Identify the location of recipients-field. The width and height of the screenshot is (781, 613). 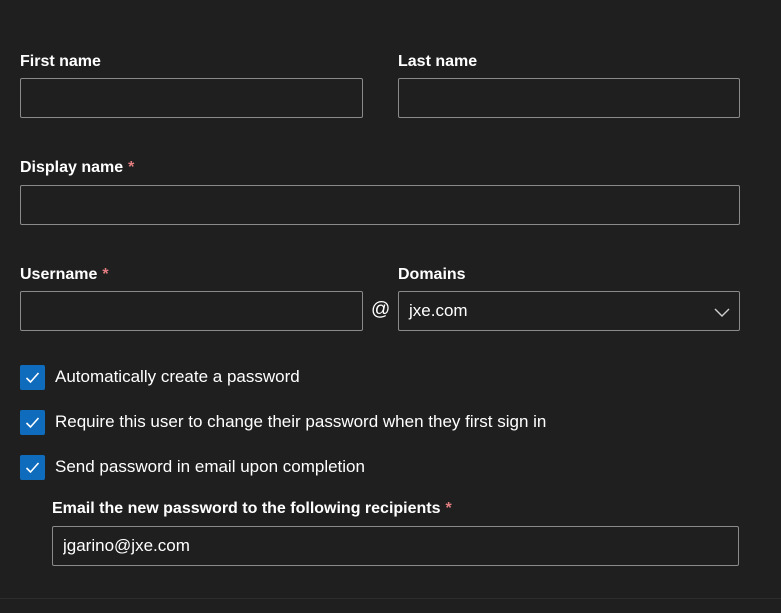
(395, 546).